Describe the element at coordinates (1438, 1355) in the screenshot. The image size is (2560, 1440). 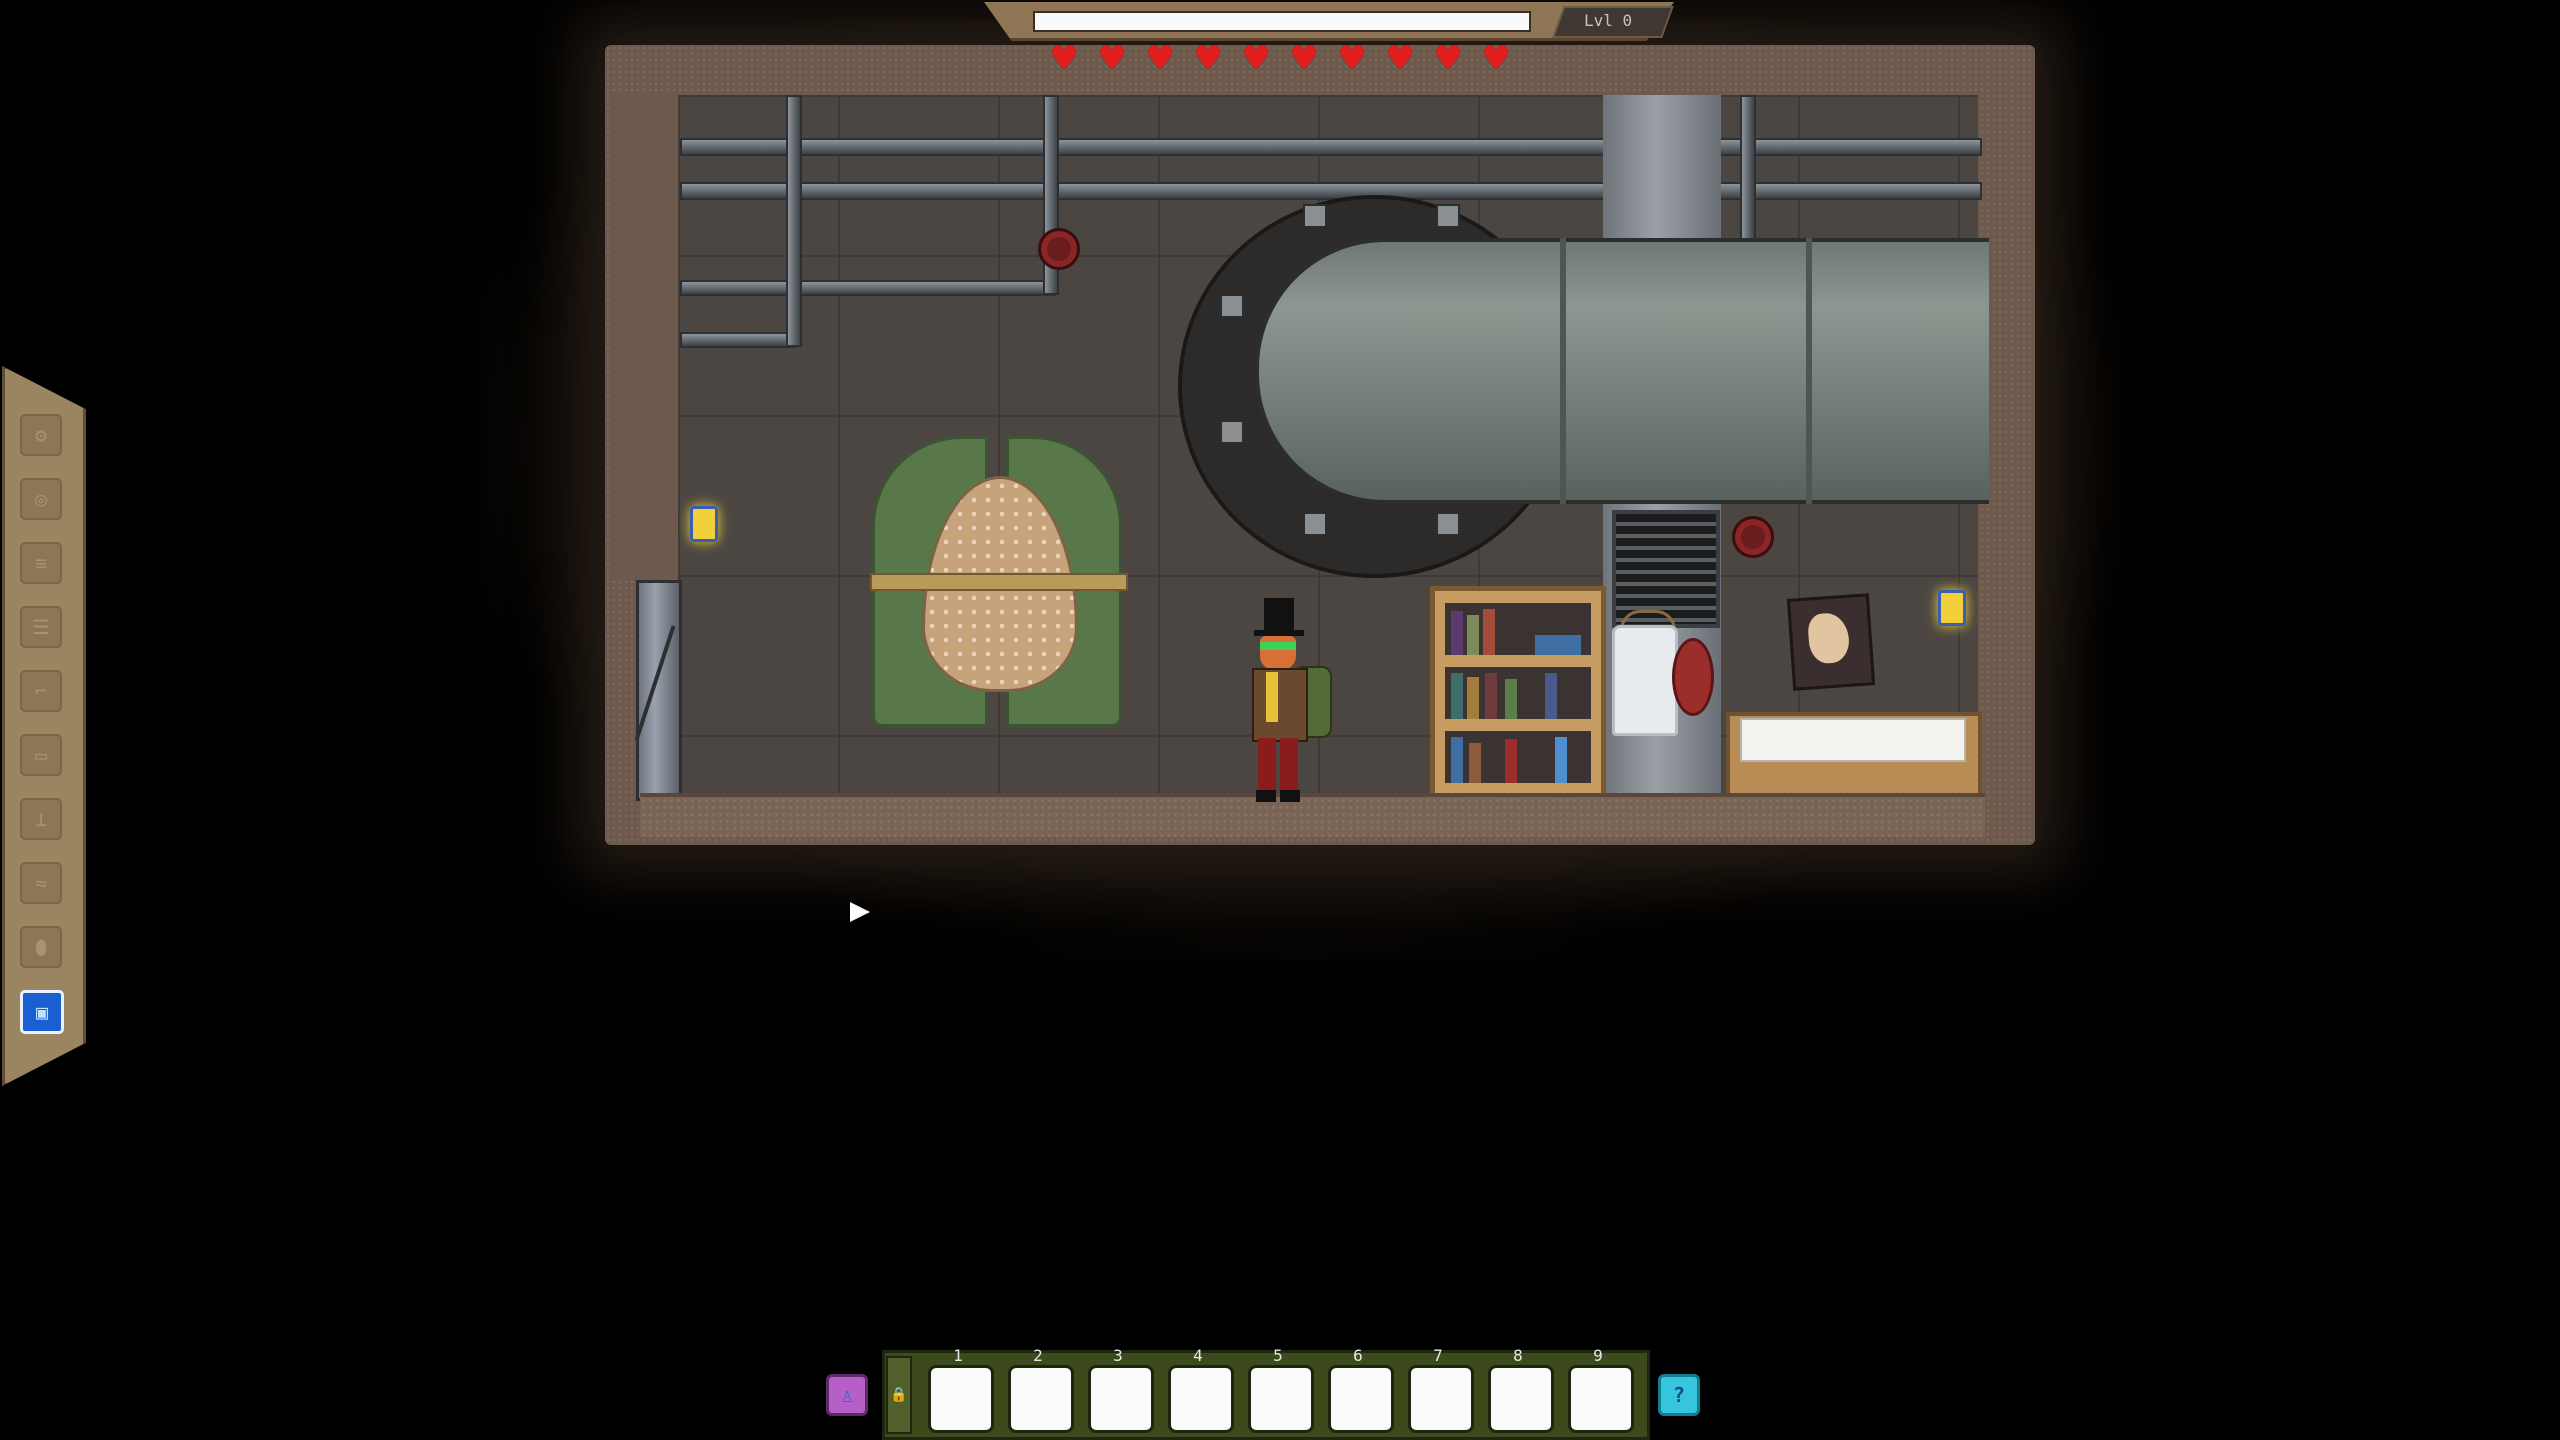
I see `hotbar-slot-number: 7` at that location.